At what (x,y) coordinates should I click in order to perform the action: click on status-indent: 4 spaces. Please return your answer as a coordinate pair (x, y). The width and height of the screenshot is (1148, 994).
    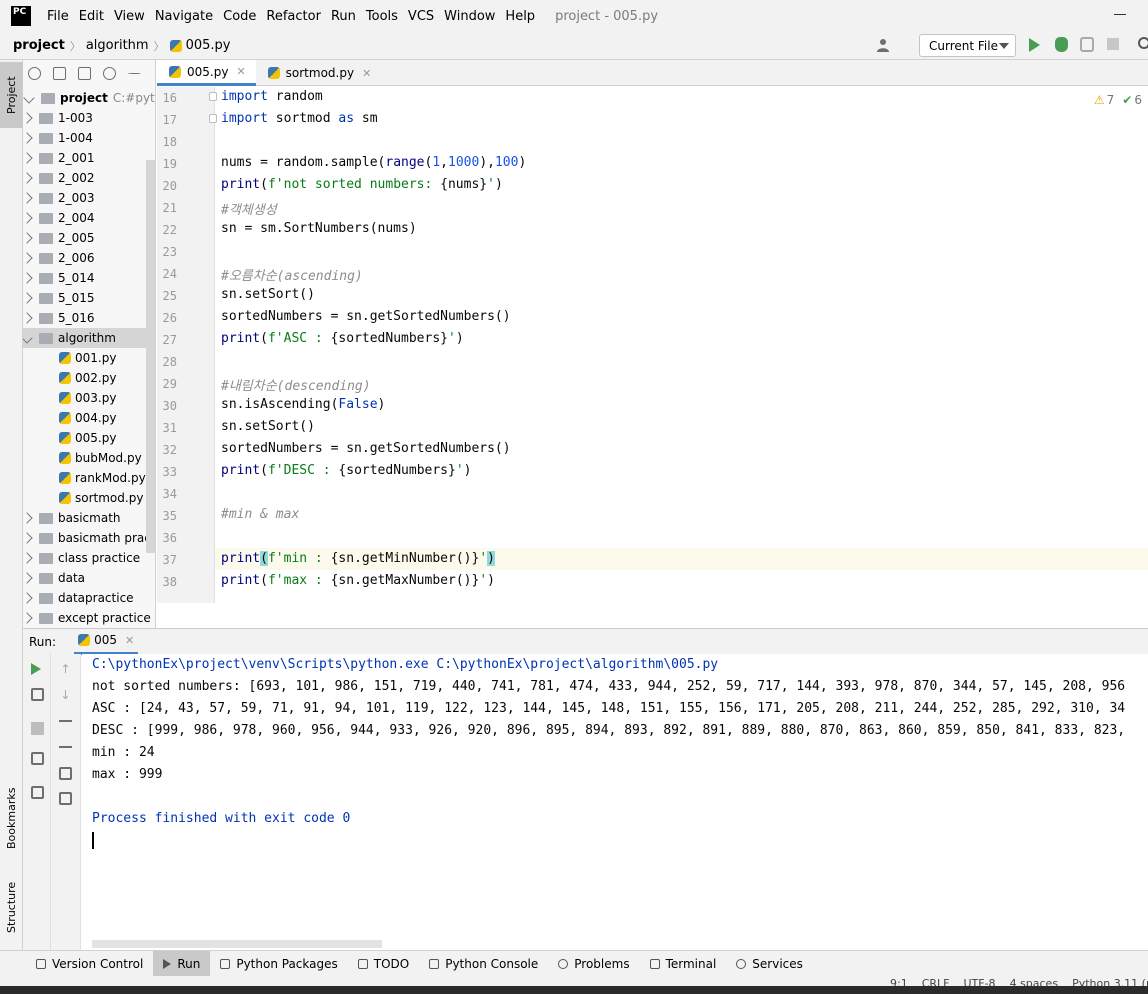
    Looking at the image, I should click on (1034, 981).